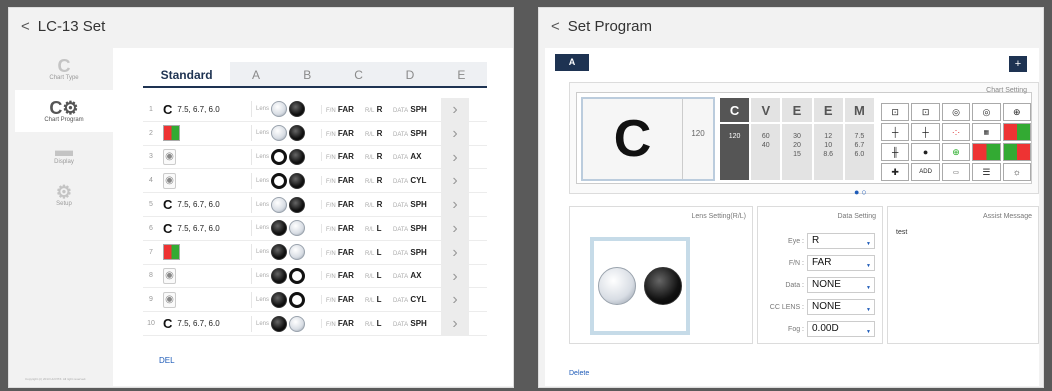 This screenshot has height=391, width=1052. Describe the element at coordinates (579, 373) in the screenshot. I see `delete-button: Delete` at that location.